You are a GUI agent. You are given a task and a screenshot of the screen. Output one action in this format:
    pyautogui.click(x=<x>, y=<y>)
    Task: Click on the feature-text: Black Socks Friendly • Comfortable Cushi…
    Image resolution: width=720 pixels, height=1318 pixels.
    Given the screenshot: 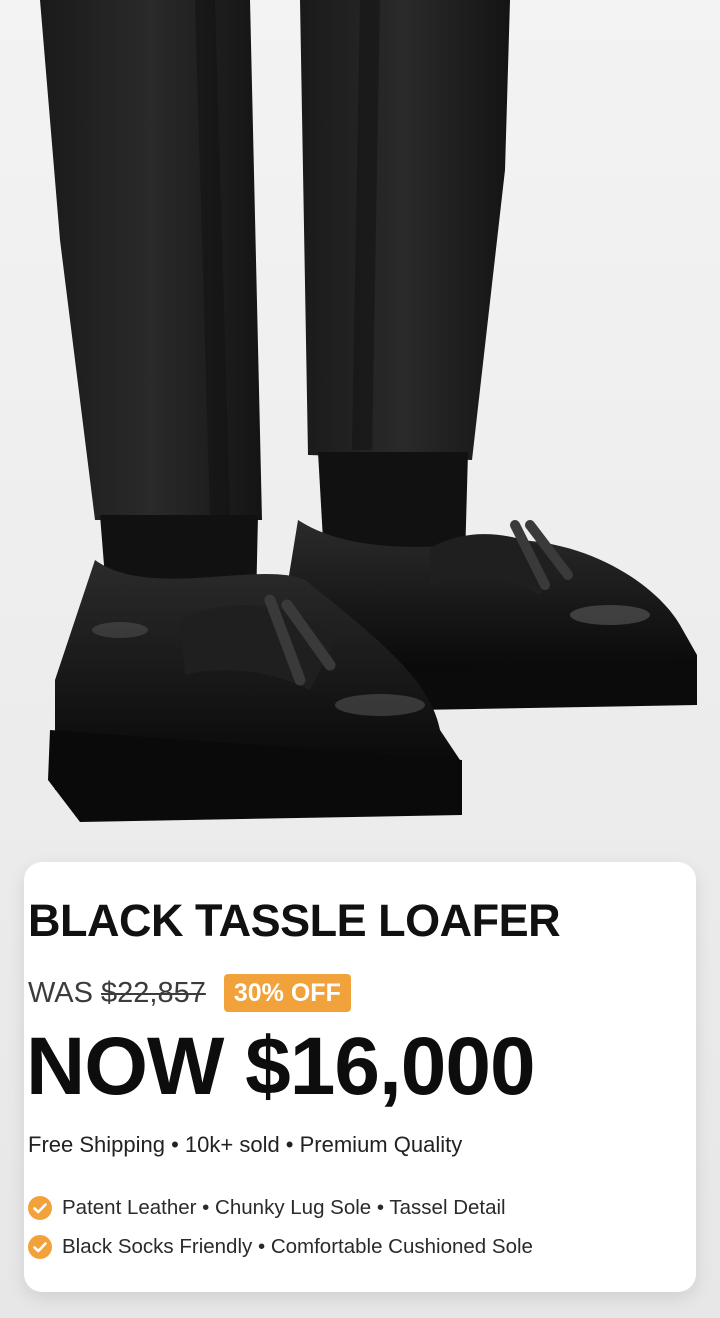 What is the action you would take?
    pyautogui.click(x=297, y=1246)
    